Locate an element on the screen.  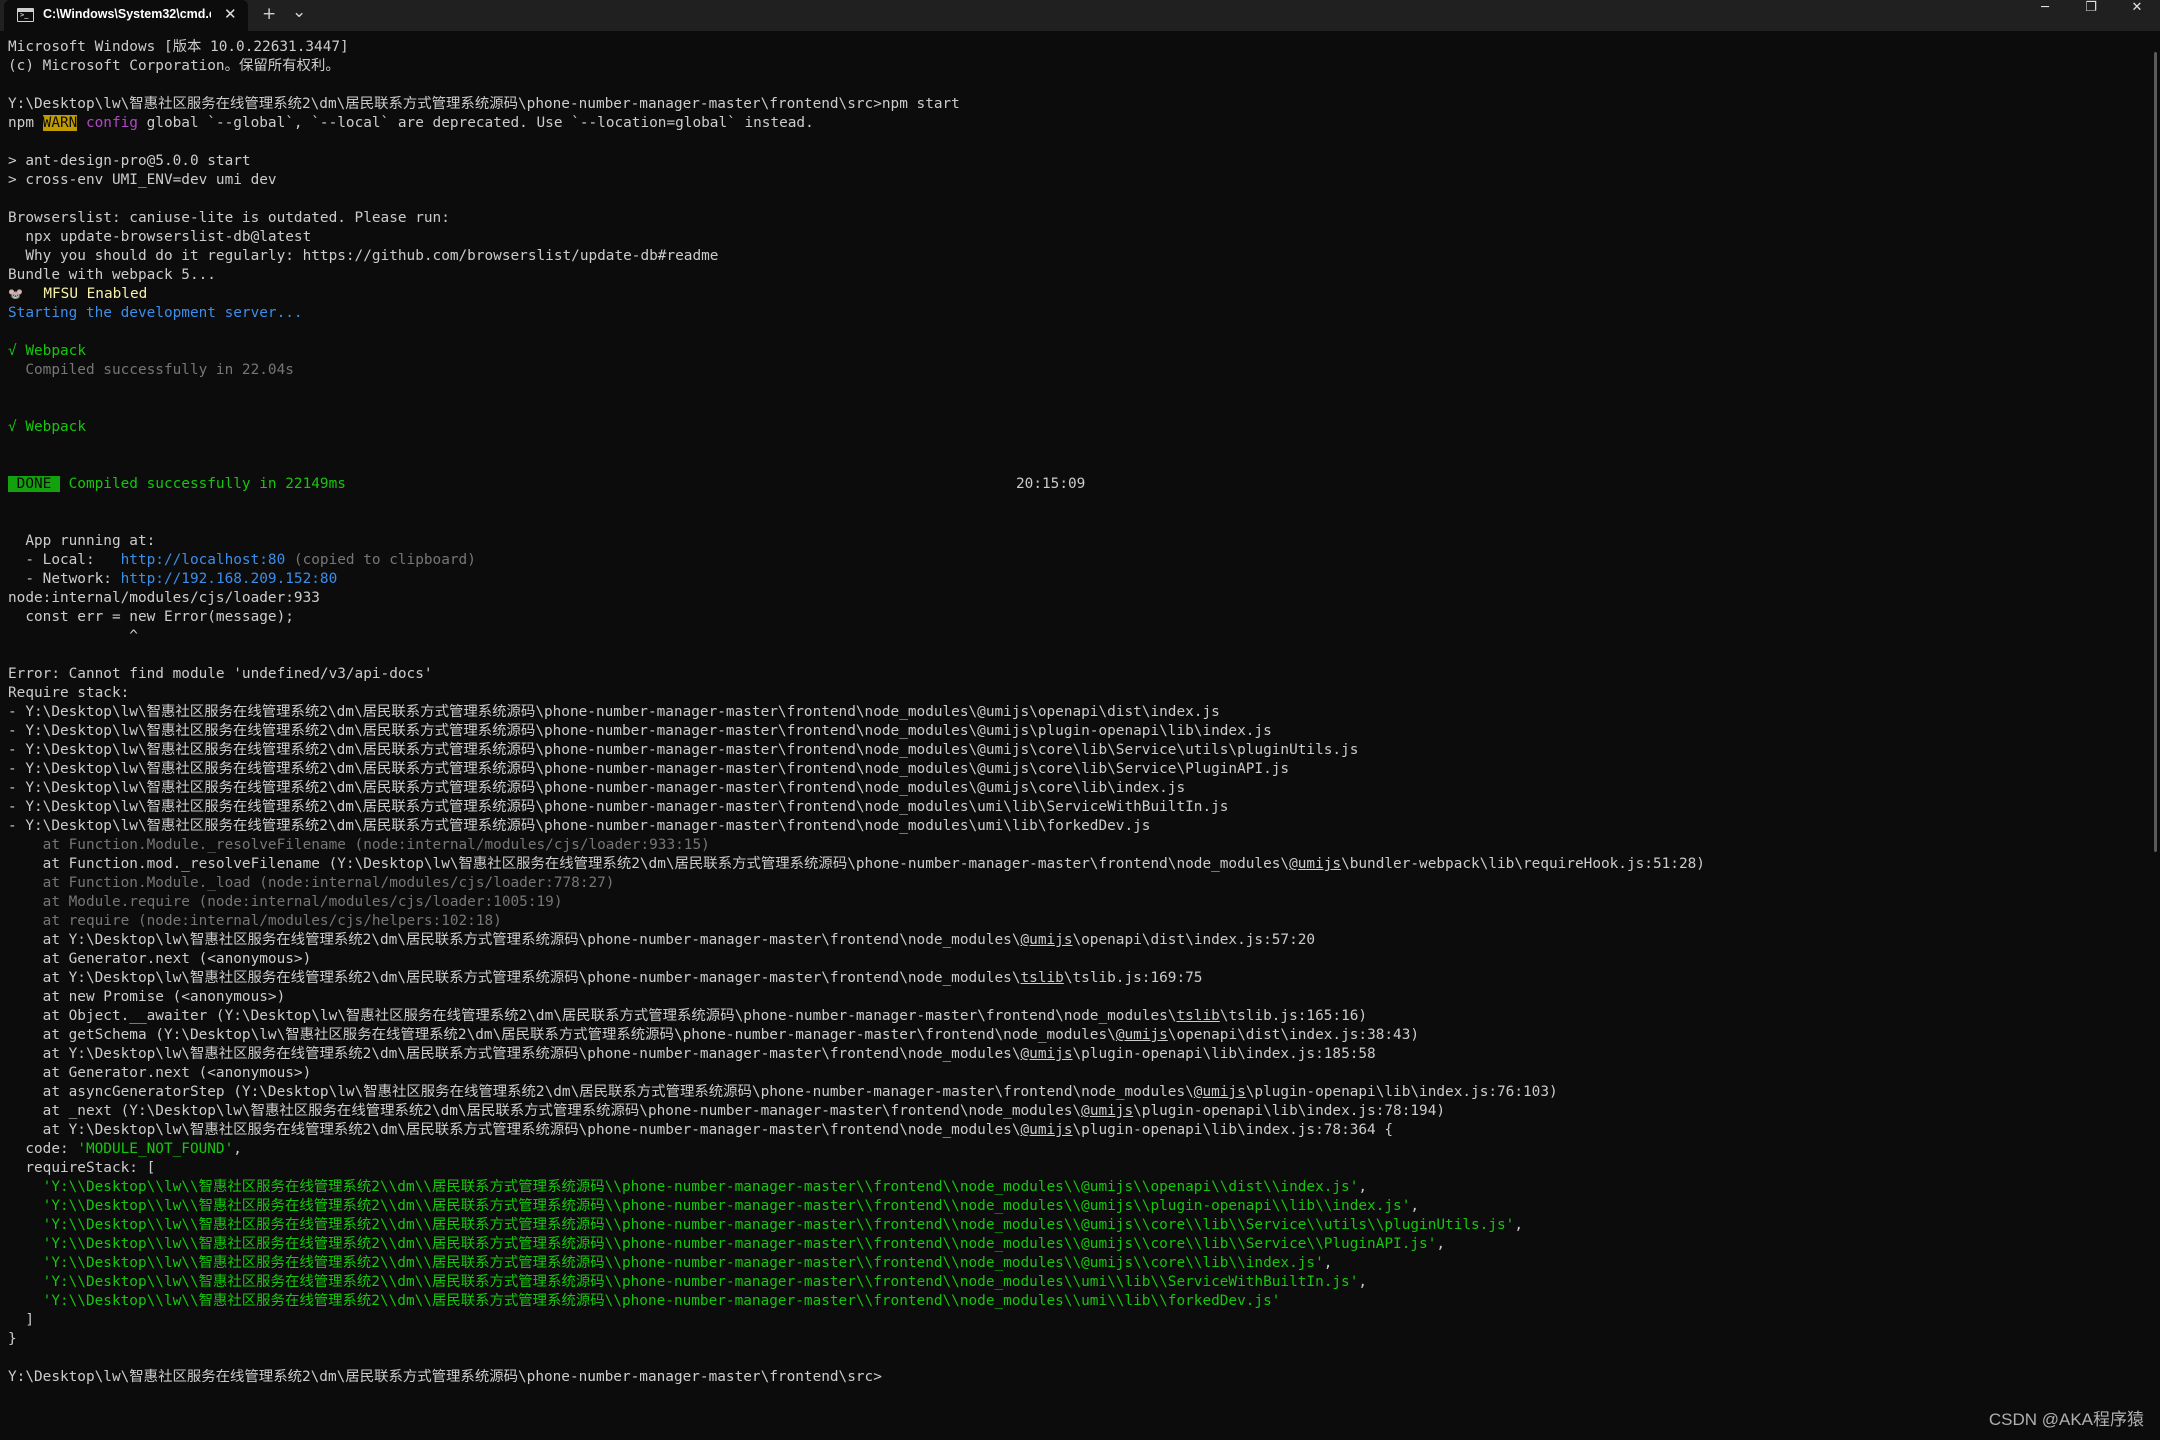
output-line: √ Webpack is located at coordinates (47, 427).